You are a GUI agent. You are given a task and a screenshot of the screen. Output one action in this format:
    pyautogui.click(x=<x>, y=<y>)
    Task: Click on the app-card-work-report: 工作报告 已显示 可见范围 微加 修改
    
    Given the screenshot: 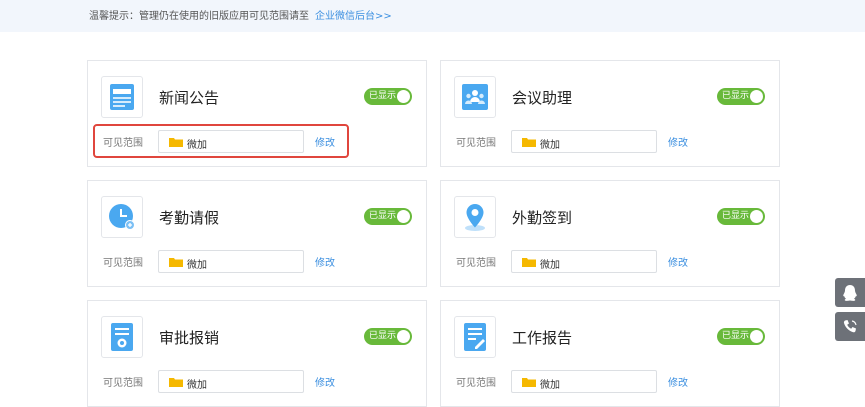 What is the action you would take?
    pyautogui.click(x=610, y=353)
    